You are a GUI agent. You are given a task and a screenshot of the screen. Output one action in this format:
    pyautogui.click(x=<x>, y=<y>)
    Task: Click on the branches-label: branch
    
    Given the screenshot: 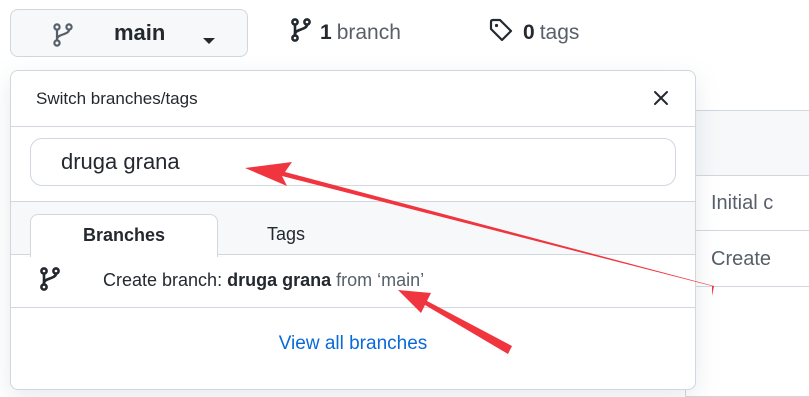 What is the action you would take?
    pyautogui.click(x=368, y=32)
    